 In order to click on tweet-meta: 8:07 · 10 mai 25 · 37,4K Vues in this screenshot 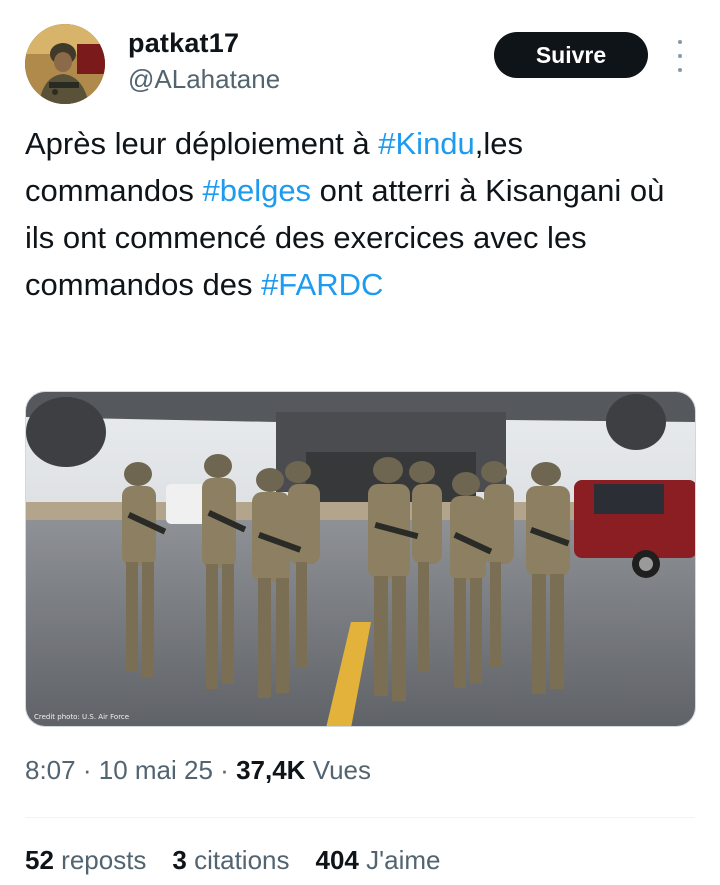, I will do `click(198, 770)`.